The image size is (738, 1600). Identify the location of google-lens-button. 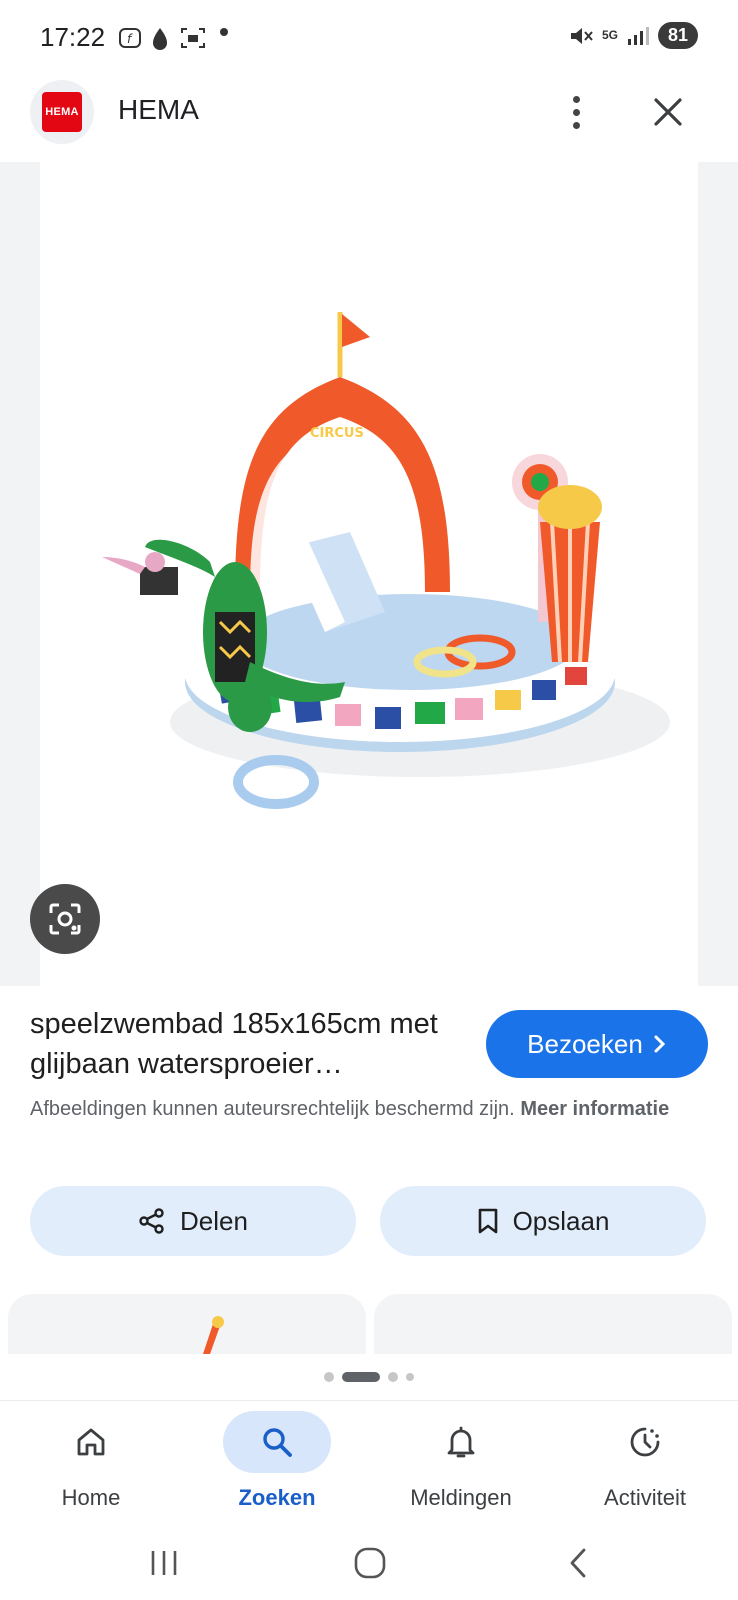
(65, 919).